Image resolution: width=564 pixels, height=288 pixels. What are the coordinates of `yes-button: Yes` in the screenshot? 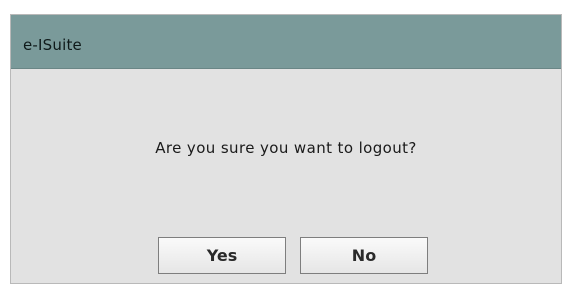 It's located at (222, 255).